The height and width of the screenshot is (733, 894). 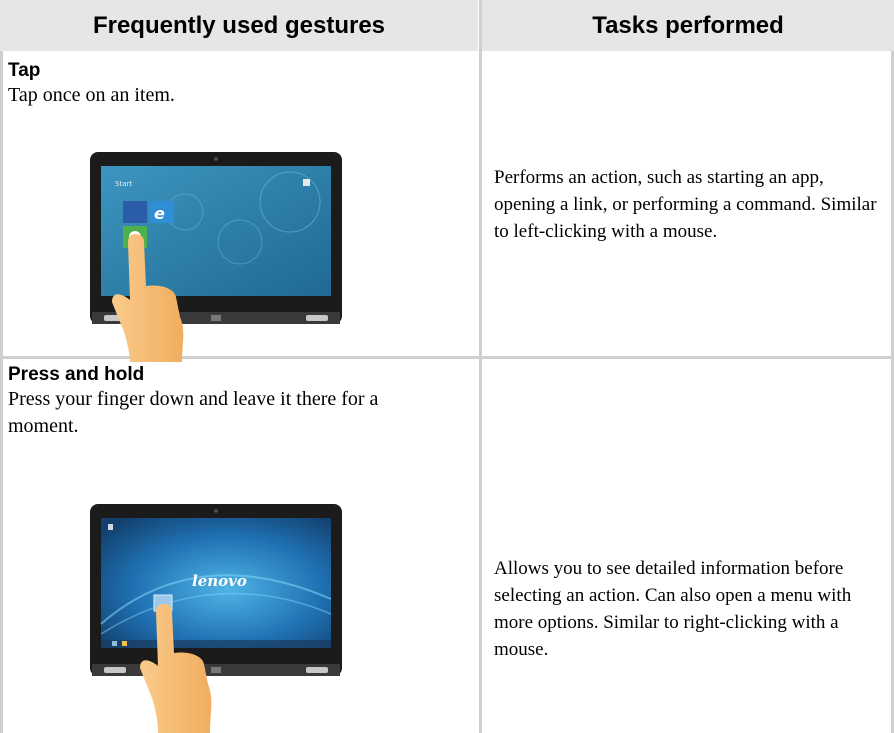 I want to click on screen-start-label: Start, so click(x=123, y=184).